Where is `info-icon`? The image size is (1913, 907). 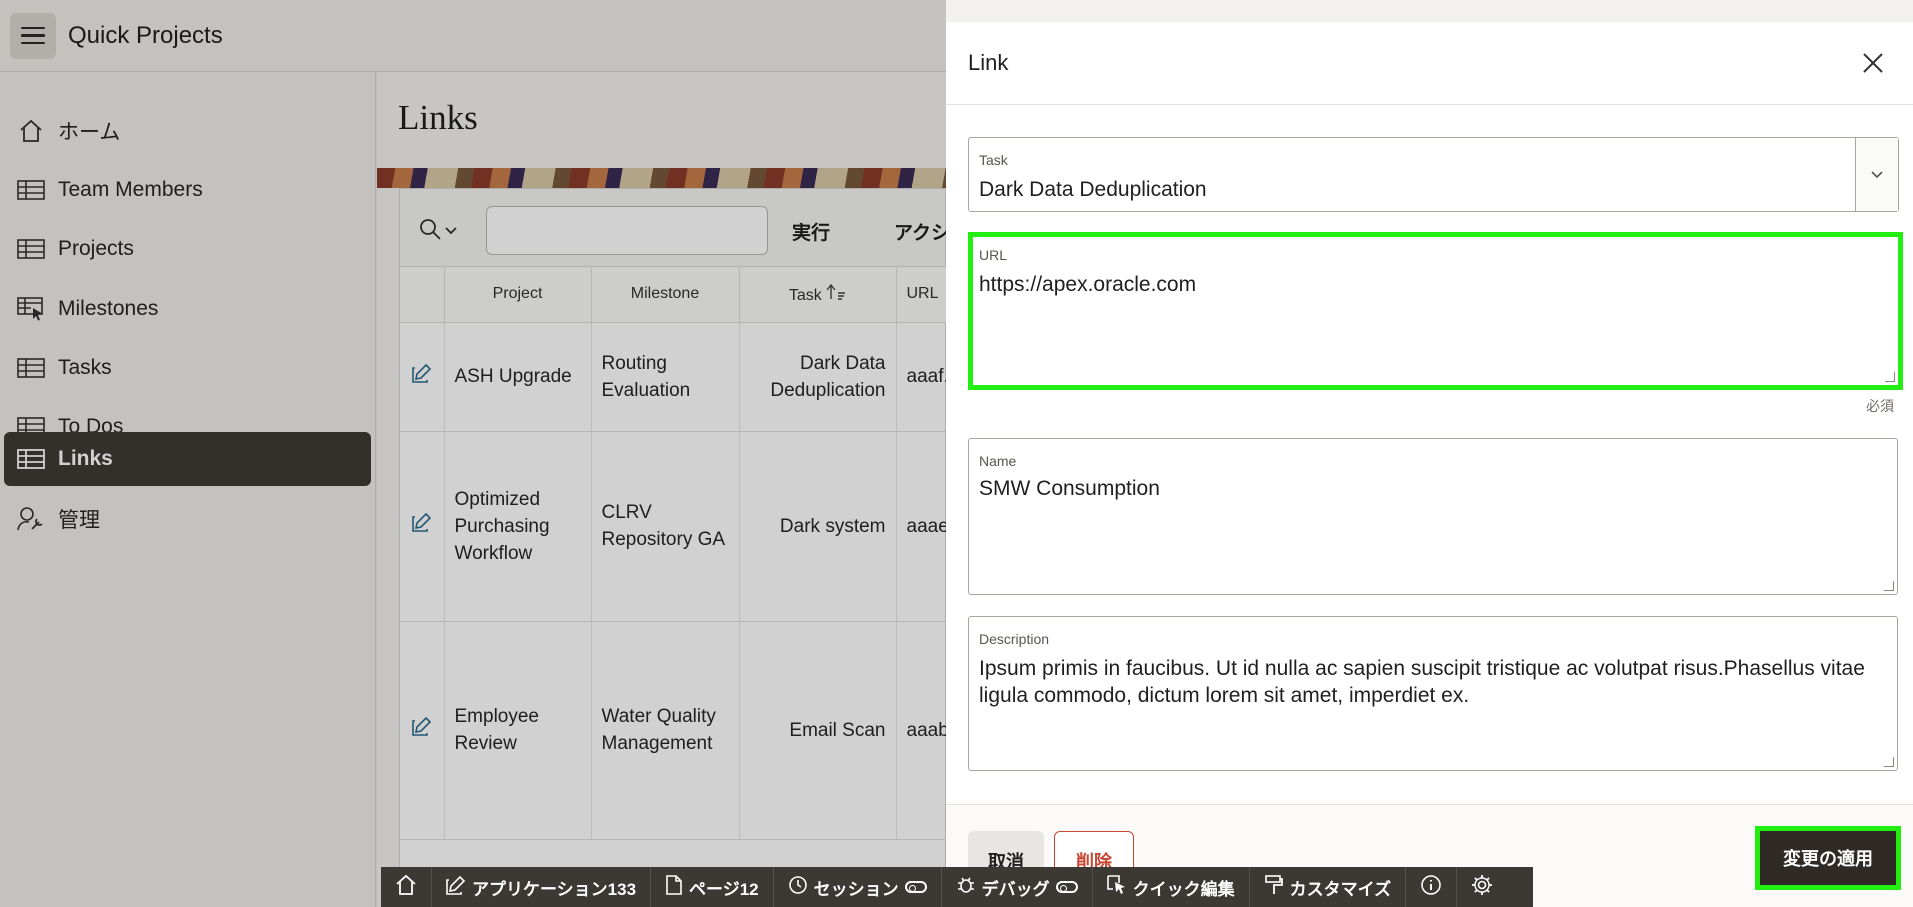 info-icon is located at coordinates (1431, 887).